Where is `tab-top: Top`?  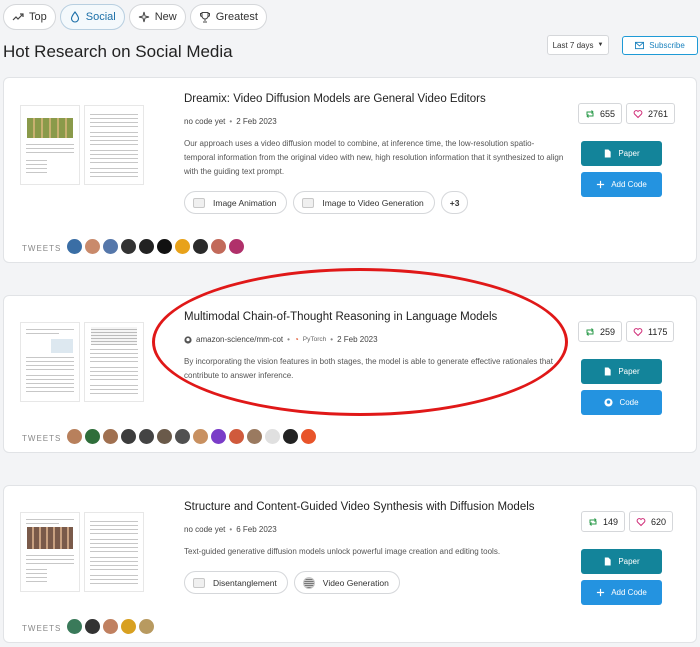 tab-top: Top is located at coordinates (29, 17).